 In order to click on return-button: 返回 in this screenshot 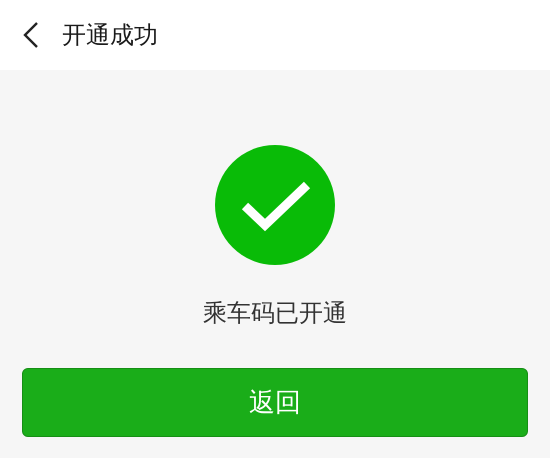, I will do `click(275, 402)`.